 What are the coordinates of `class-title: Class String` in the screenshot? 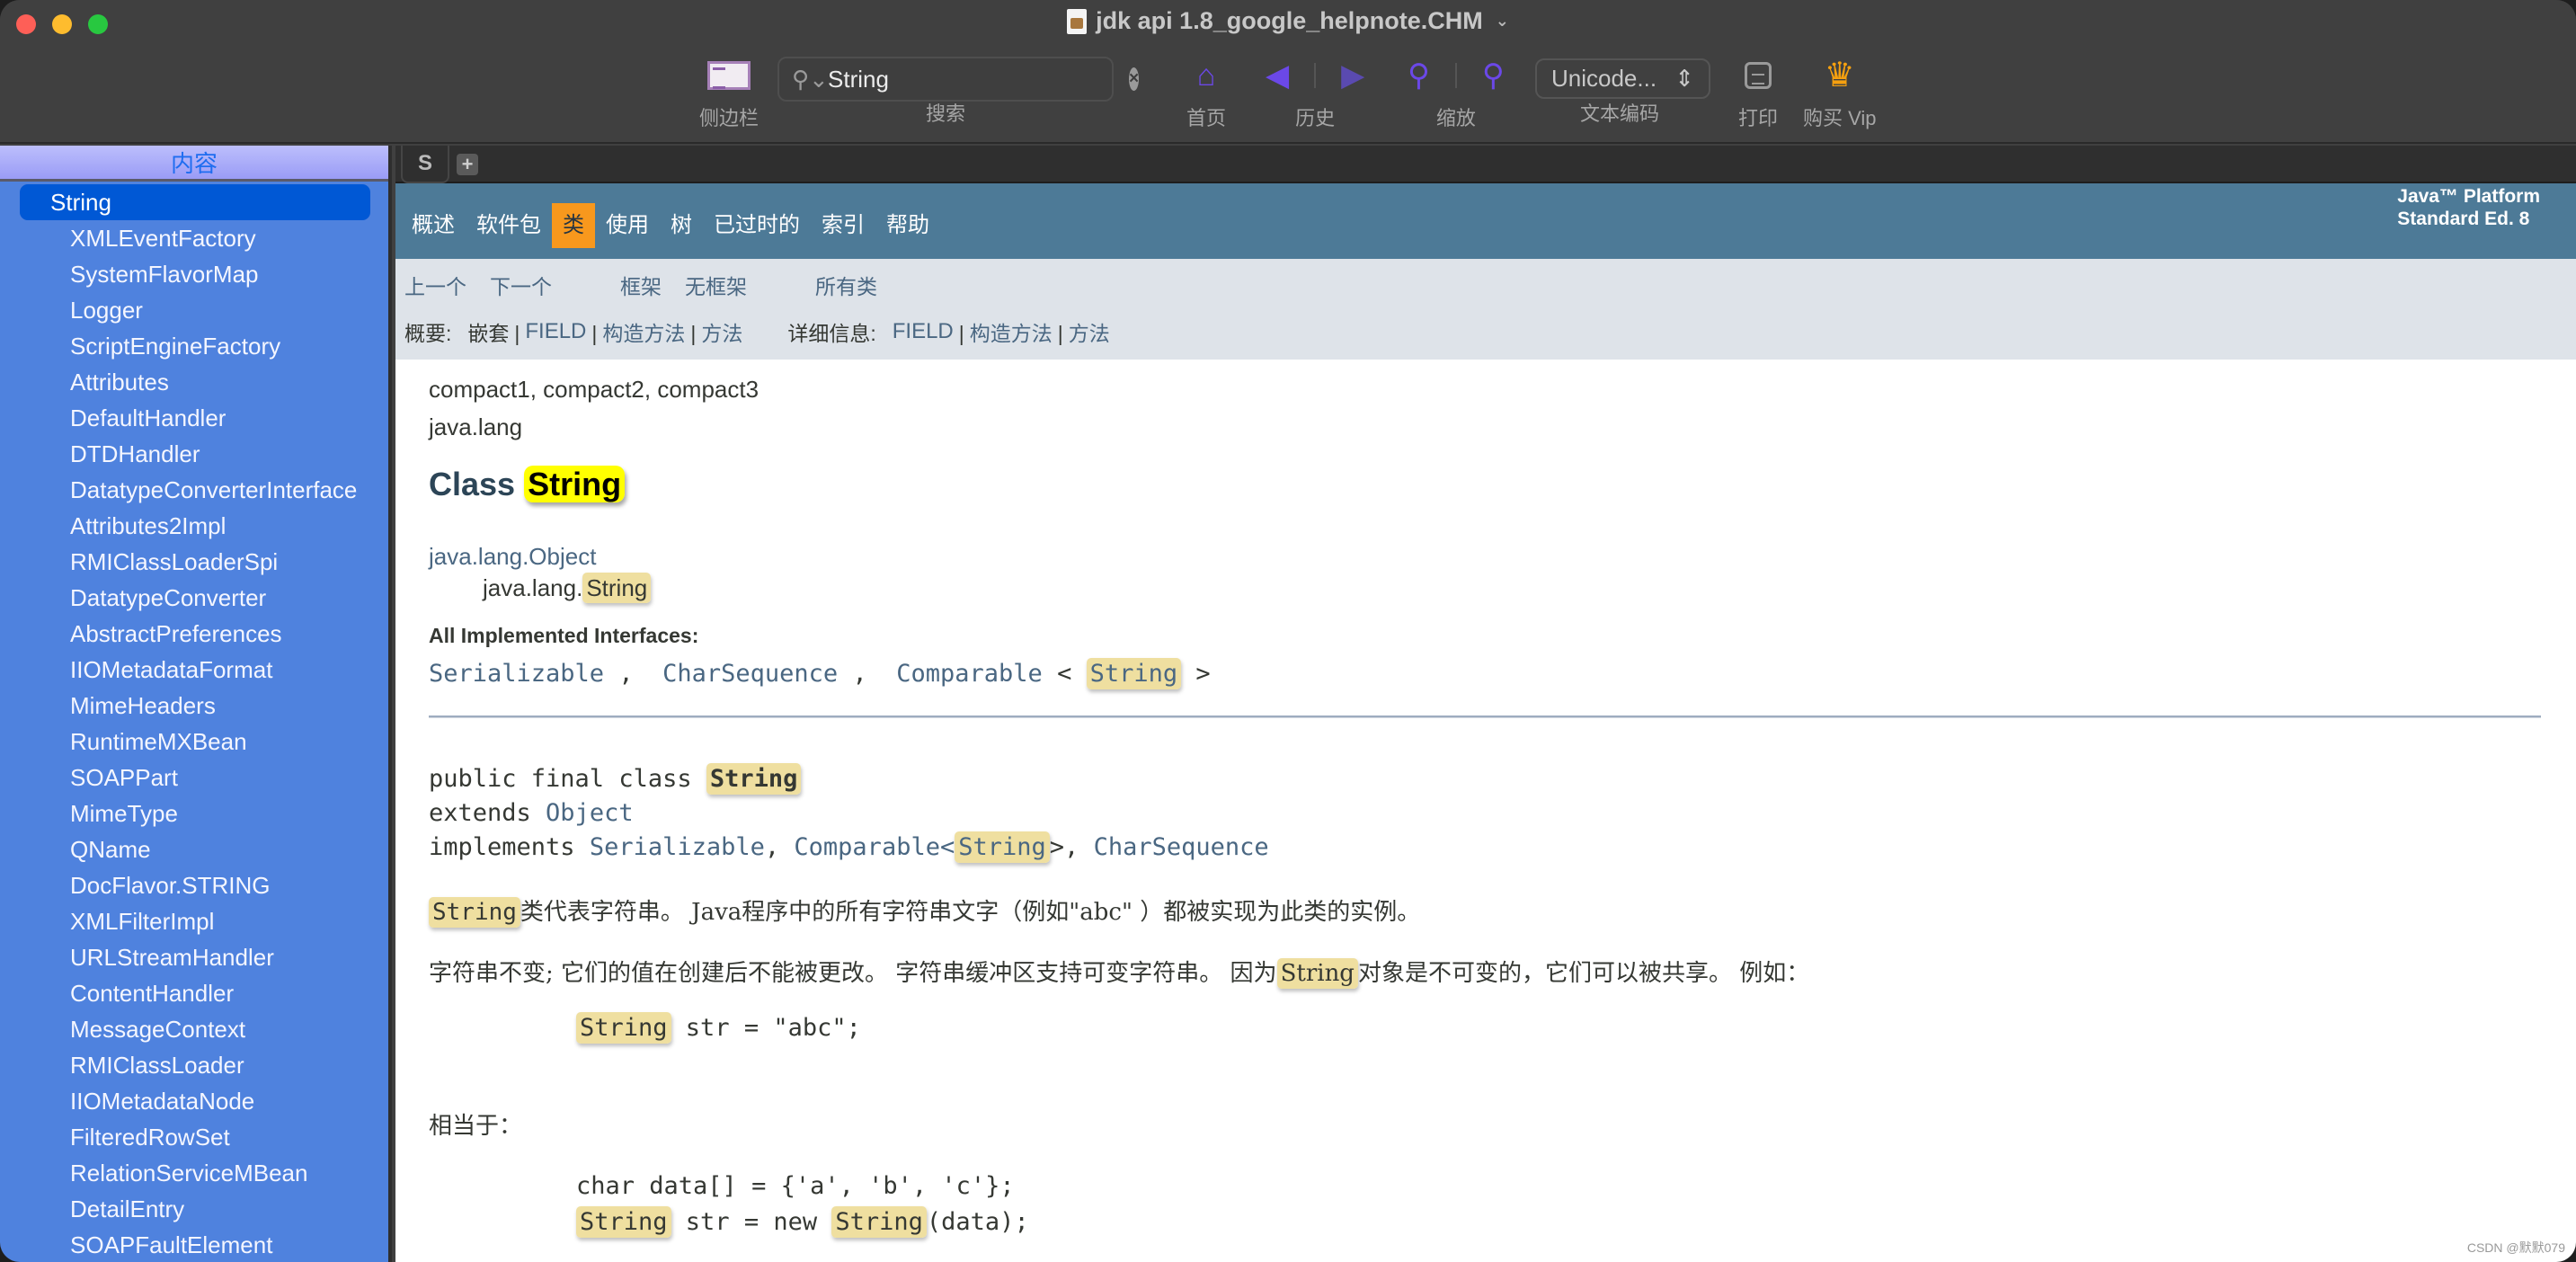 It's located at (527, 484).